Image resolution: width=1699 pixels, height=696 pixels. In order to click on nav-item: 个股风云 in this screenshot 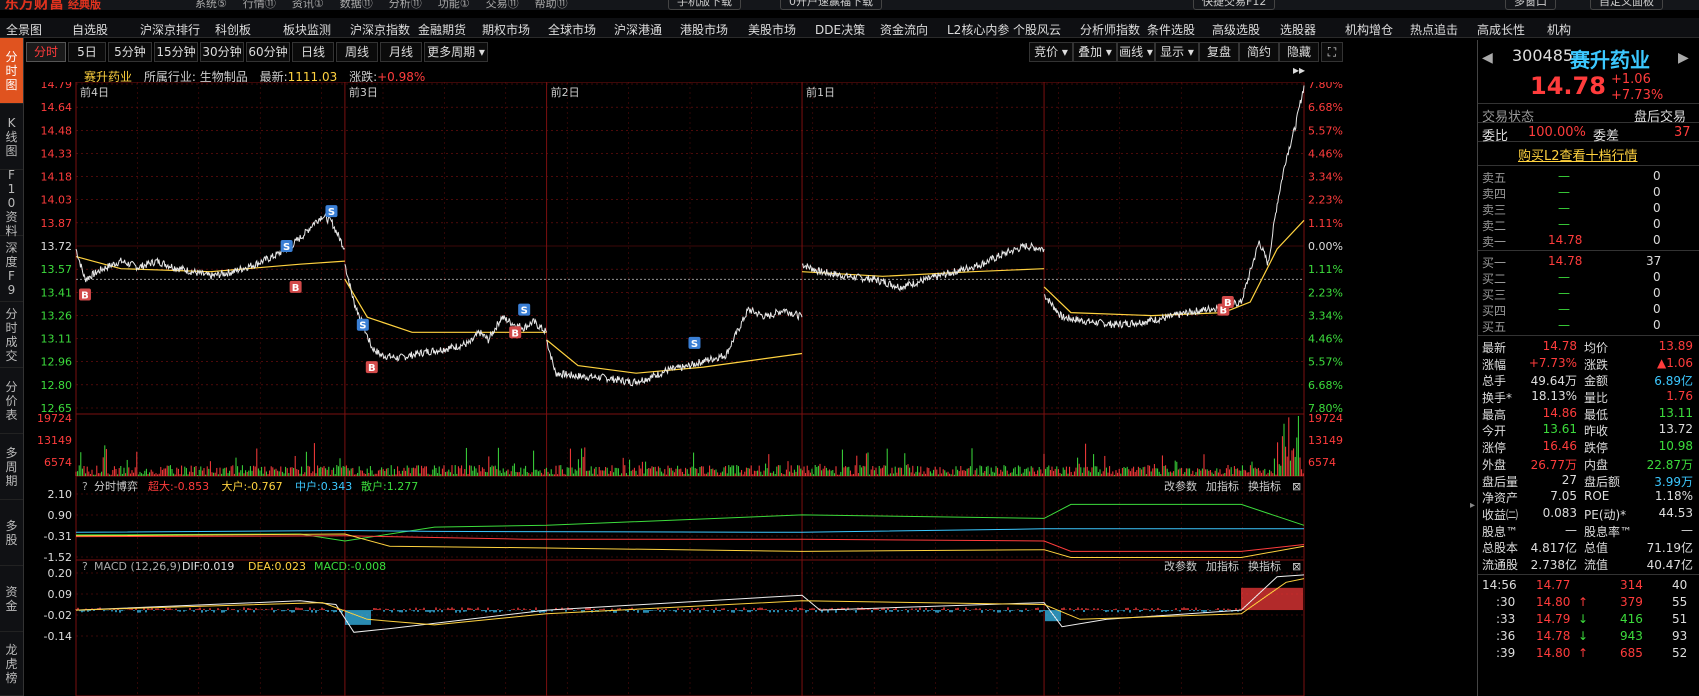, I will do `click(1037, 29)`.